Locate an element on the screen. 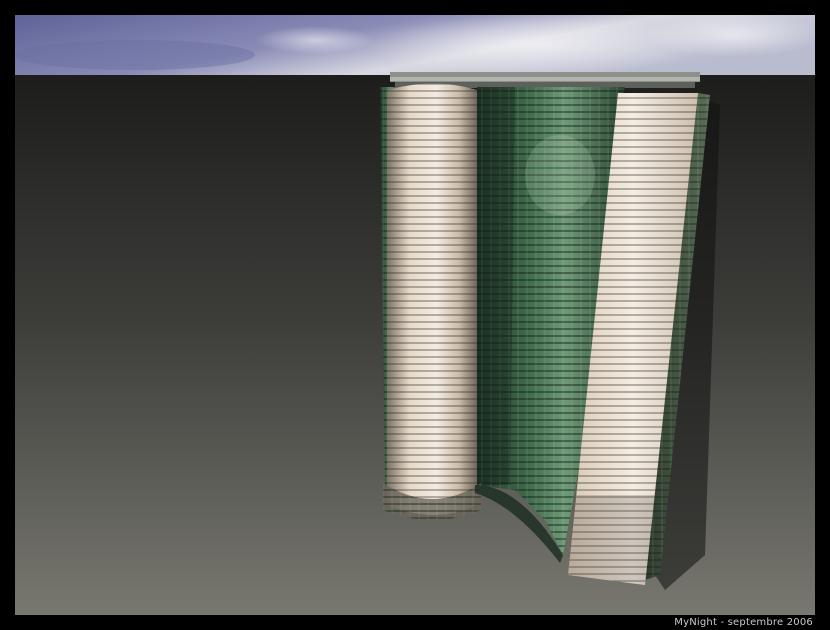 Image resolution: width=830 pixels, height=630 pixels. image-caption: MyNight - septembre 2006 is located at coordinates (743, 622).